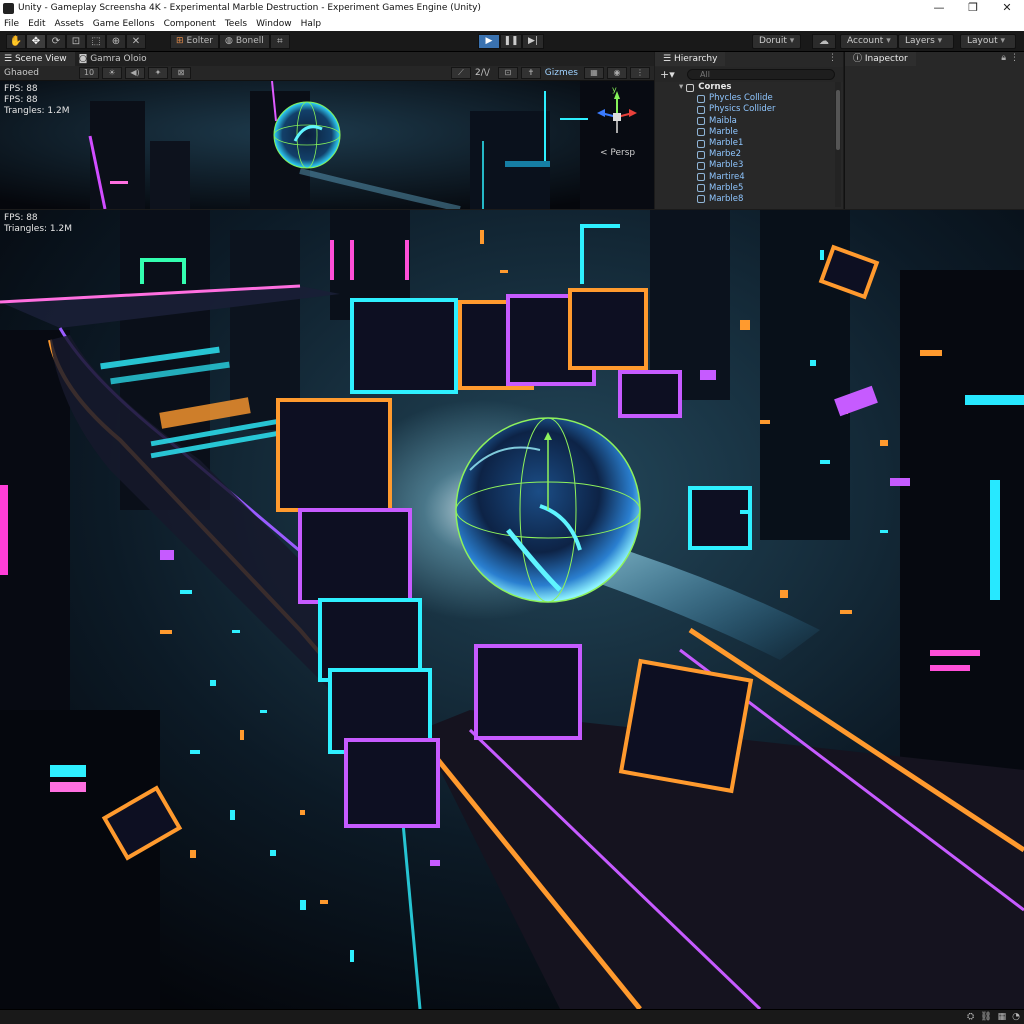 The image size is (1024, 1024). Describe the element at coordinates (777, 41) in the screenshot. I see `collab-dropdown: Doruit` at that location.